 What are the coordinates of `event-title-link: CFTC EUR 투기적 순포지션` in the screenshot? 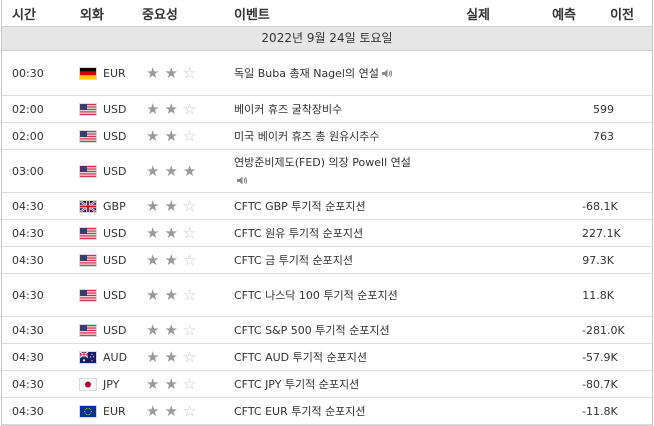 It's located at (300, 411).